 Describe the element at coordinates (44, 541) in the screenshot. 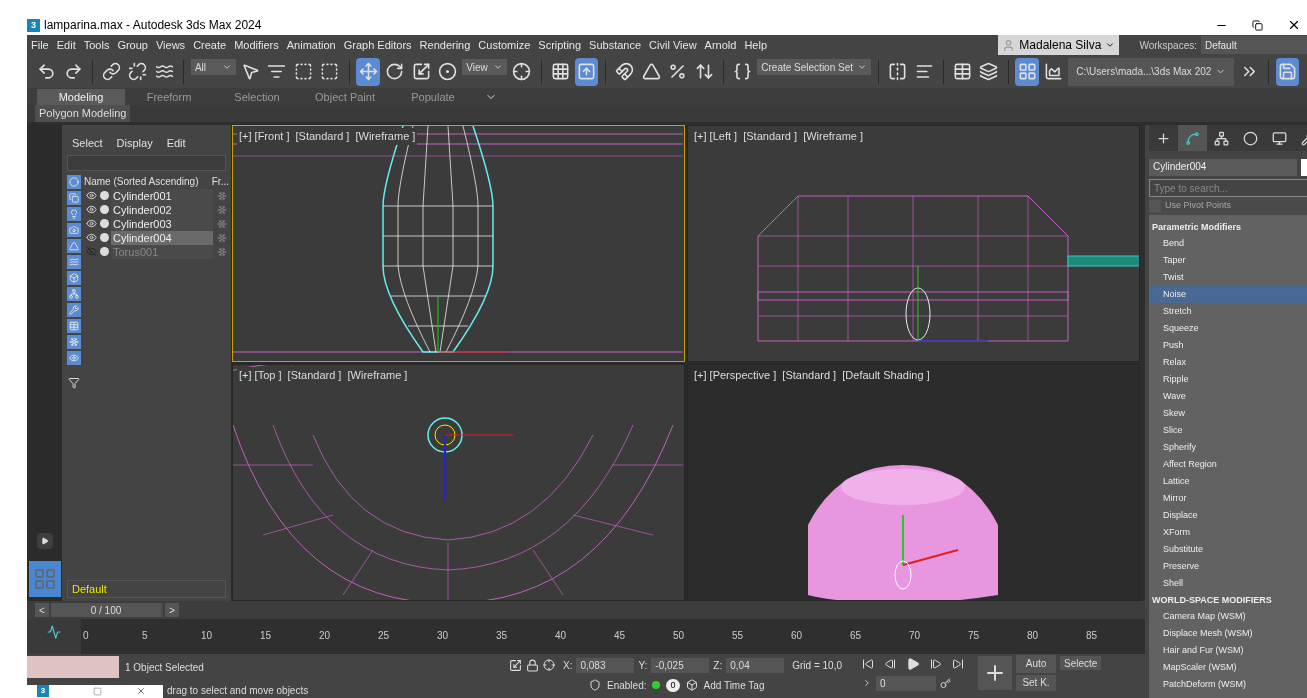

I see `expand-button` at that location.